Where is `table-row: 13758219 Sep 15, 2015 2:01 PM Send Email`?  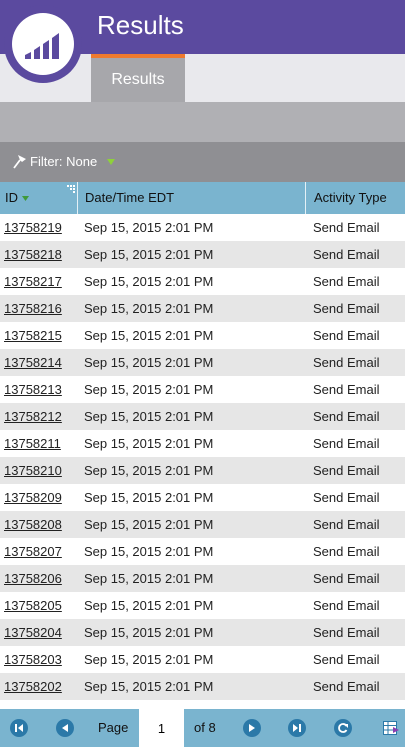 table-row: 13758219 Sep 15, 2015 2:01 PM Send Email is located at coordinates (202, 227).